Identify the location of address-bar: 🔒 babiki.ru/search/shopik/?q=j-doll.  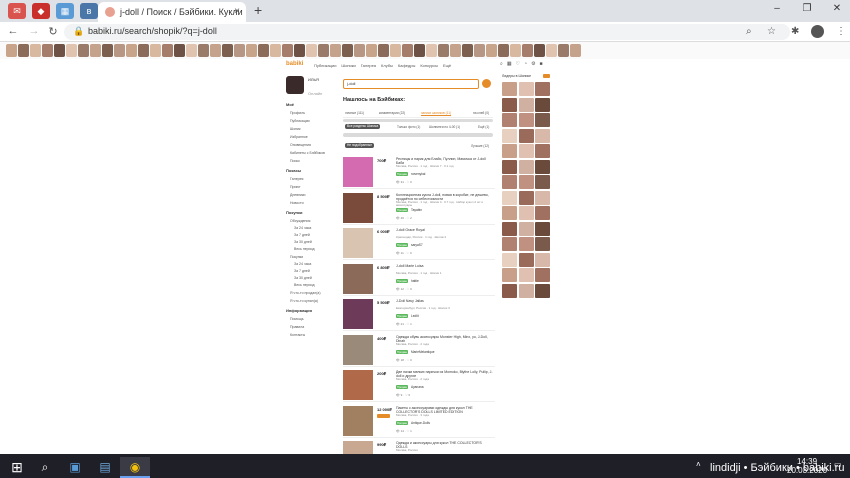
(427, 32).